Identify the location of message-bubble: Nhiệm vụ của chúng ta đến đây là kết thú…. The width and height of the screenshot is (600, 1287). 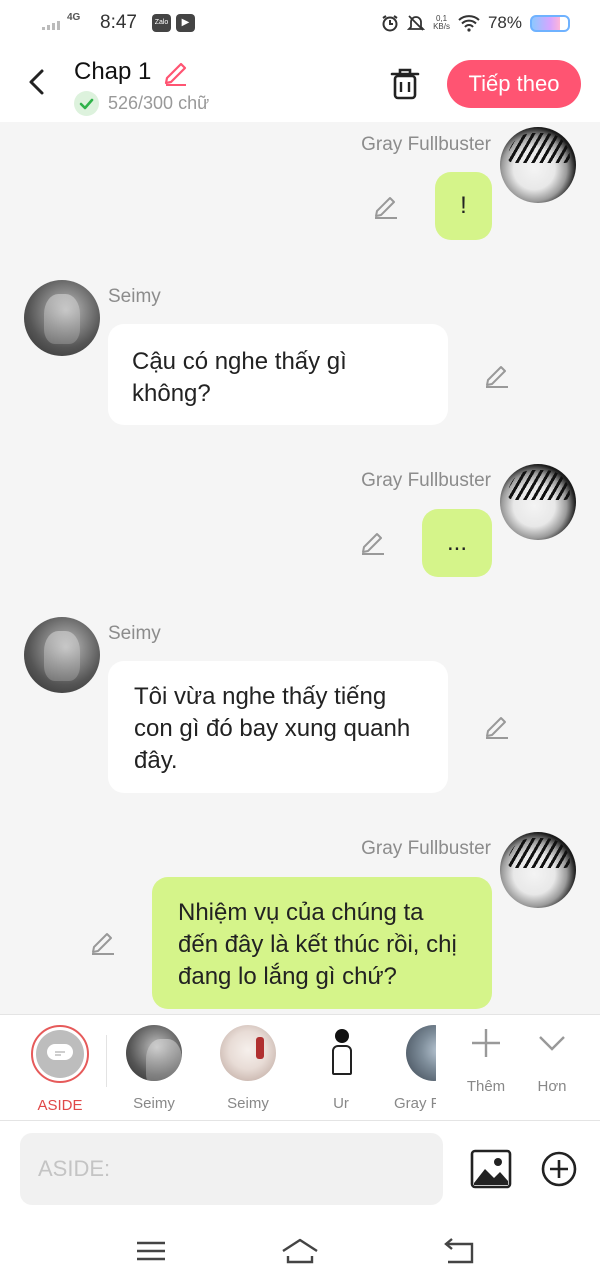
(322, 943).